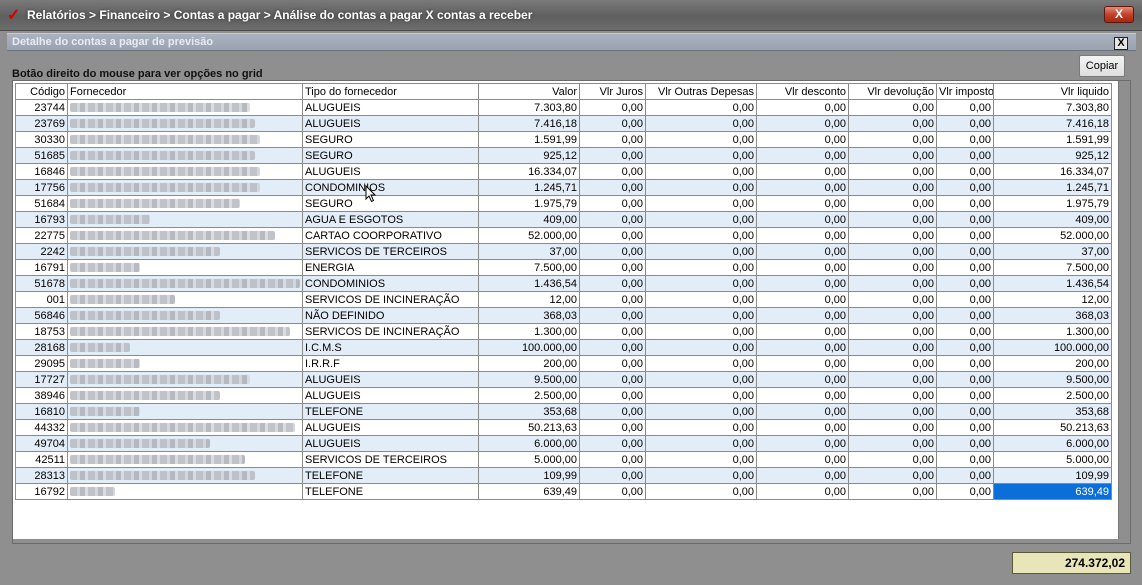  I want to click on cell-valor: 1.436,54, so click(529, 283).